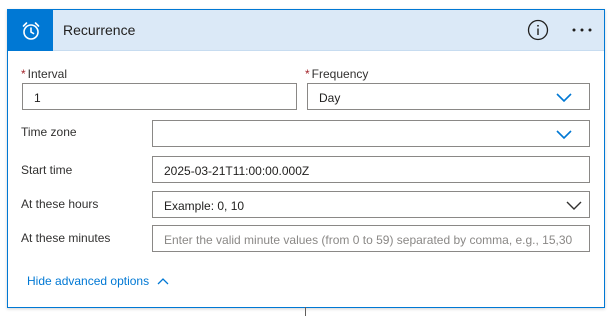 The height and width of the screenshot is (316, 613). I want to click on at-these-minutes-label: At these minutes, so click(66, 238).